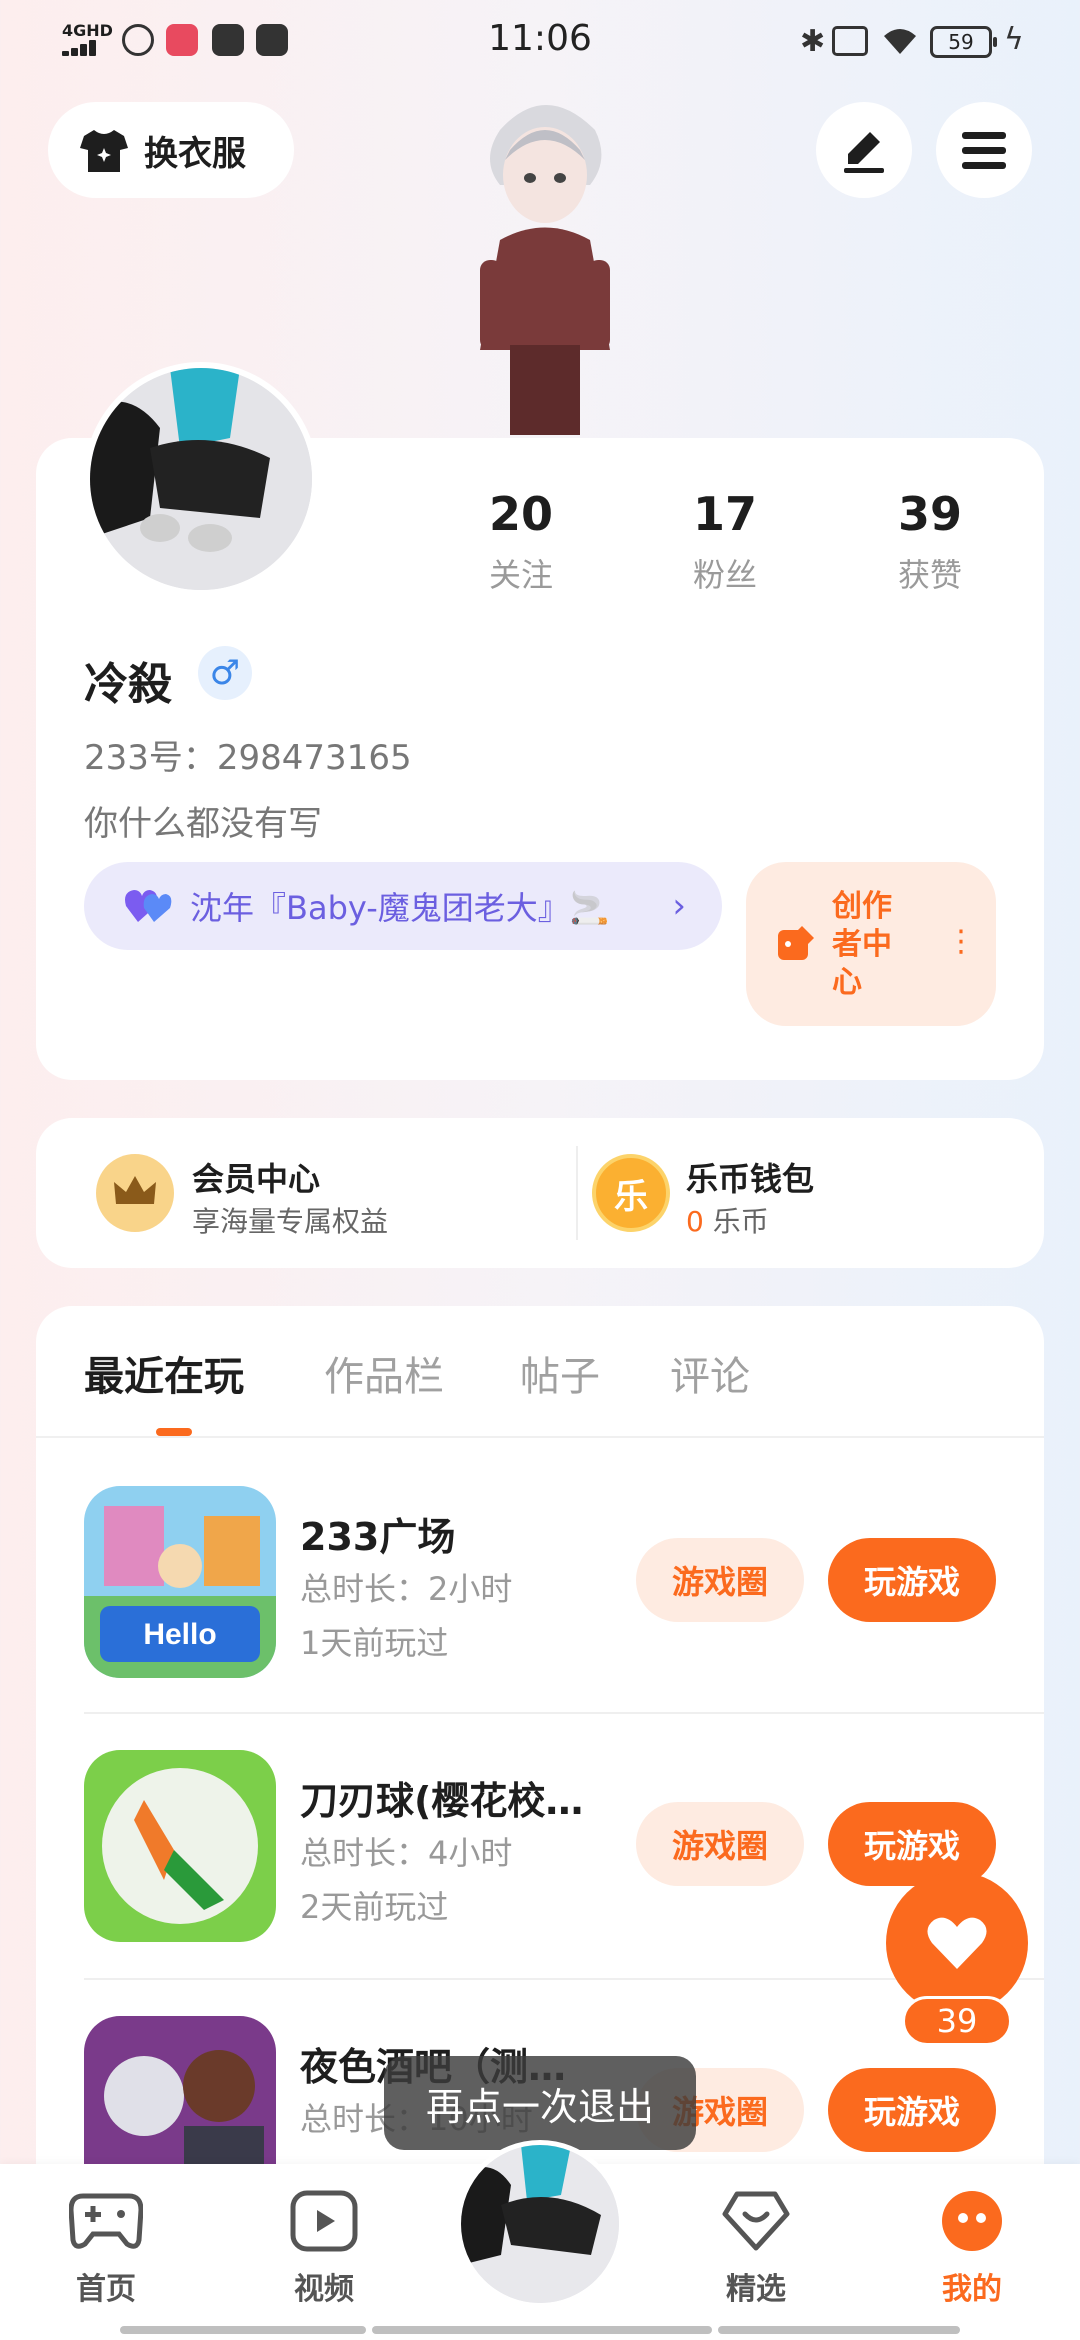 Image resolution: width=1080 pixels, height=2340 pixels. Describe the element at coordinates (225, 673) in the screenshot. I see `gender-male-icon: ♂` at that location.